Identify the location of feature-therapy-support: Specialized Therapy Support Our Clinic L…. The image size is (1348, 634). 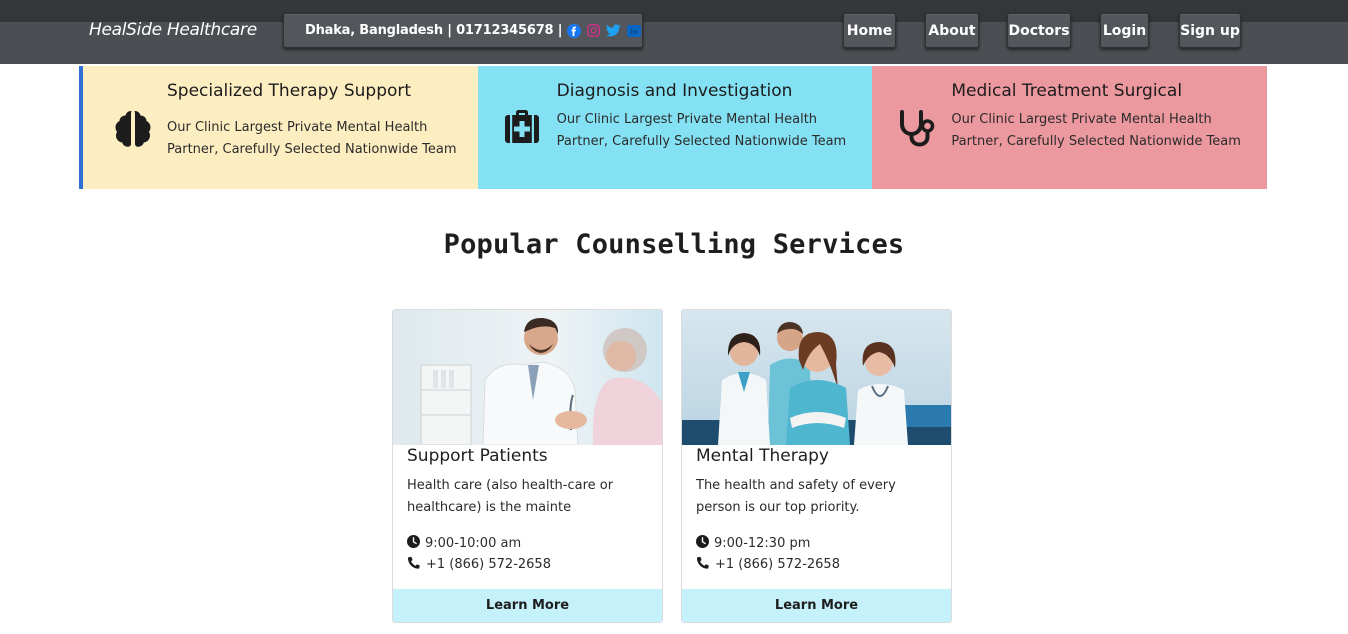
(280, 127).